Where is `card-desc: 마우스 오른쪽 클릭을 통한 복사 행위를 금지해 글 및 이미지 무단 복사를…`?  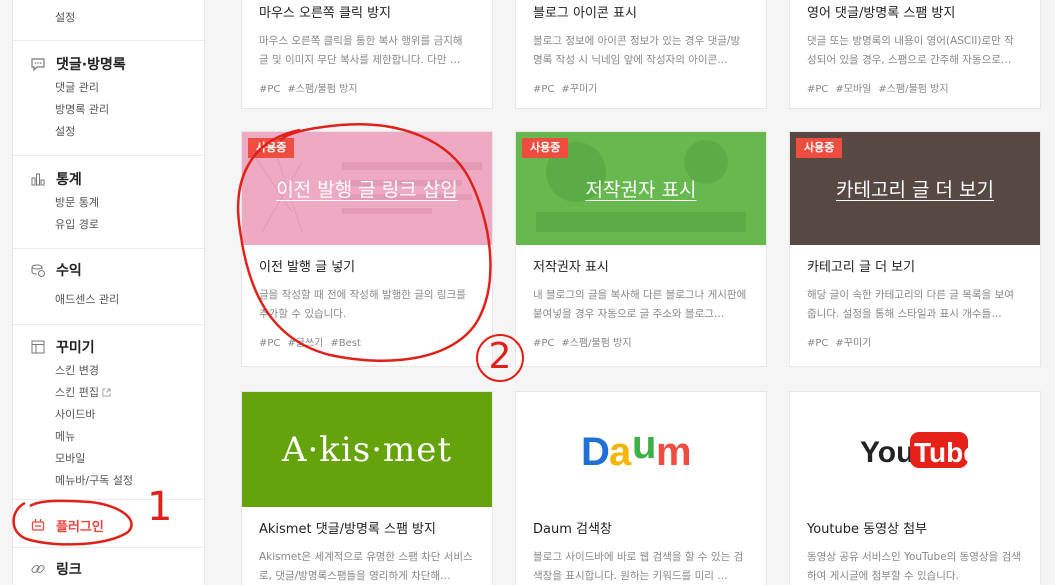 card-desc: 마우스 오른쪽 클릭을 통한 복사 행위를 금지해 글 및 이미지 무단 복사를… is located at coordinates (361, 50).